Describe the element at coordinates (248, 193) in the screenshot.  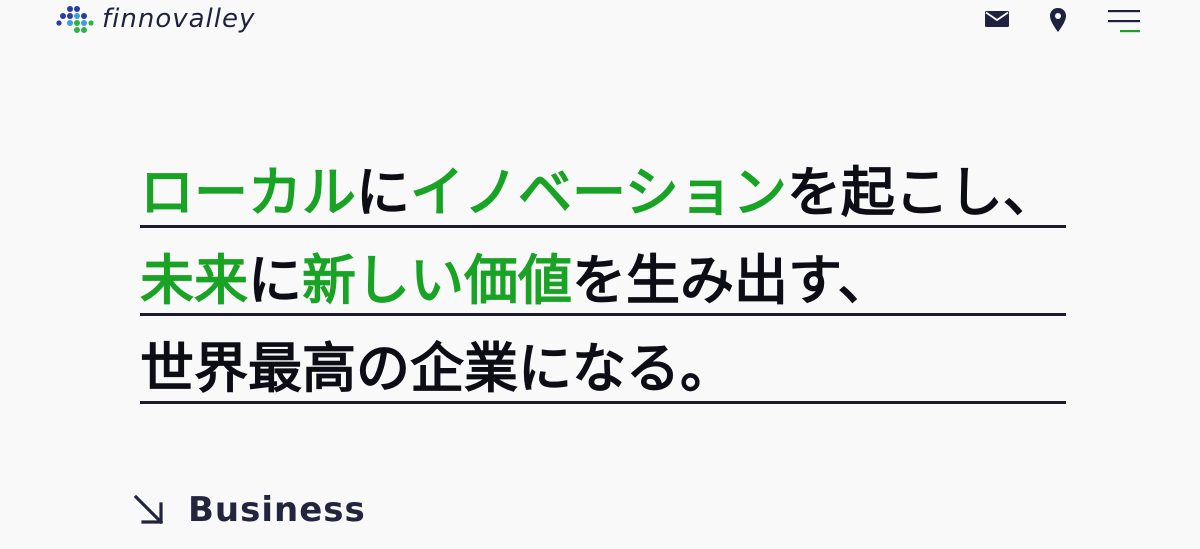
I see `hero-text-segment: ローカル` at that location.